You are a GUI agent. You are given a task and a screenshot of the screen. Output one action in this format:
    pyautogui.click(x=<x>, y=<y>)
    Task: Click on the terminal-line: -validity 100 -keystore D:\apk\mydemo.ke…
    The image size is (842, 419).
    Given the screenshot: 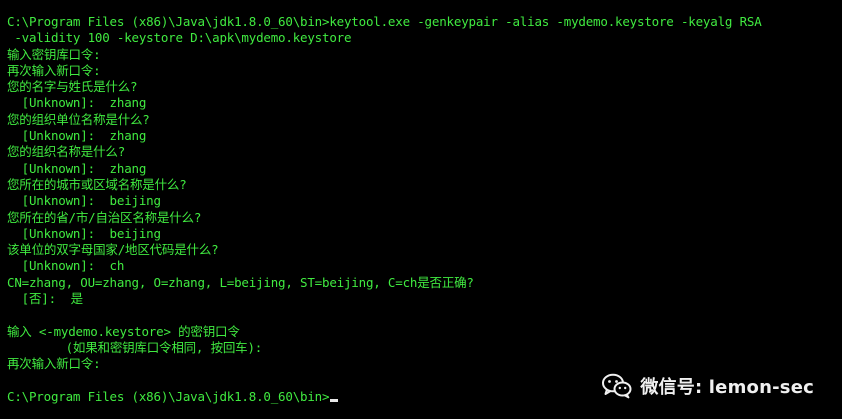 What is the action you would take?
    pyautogui.click(x=179, y=38)
    